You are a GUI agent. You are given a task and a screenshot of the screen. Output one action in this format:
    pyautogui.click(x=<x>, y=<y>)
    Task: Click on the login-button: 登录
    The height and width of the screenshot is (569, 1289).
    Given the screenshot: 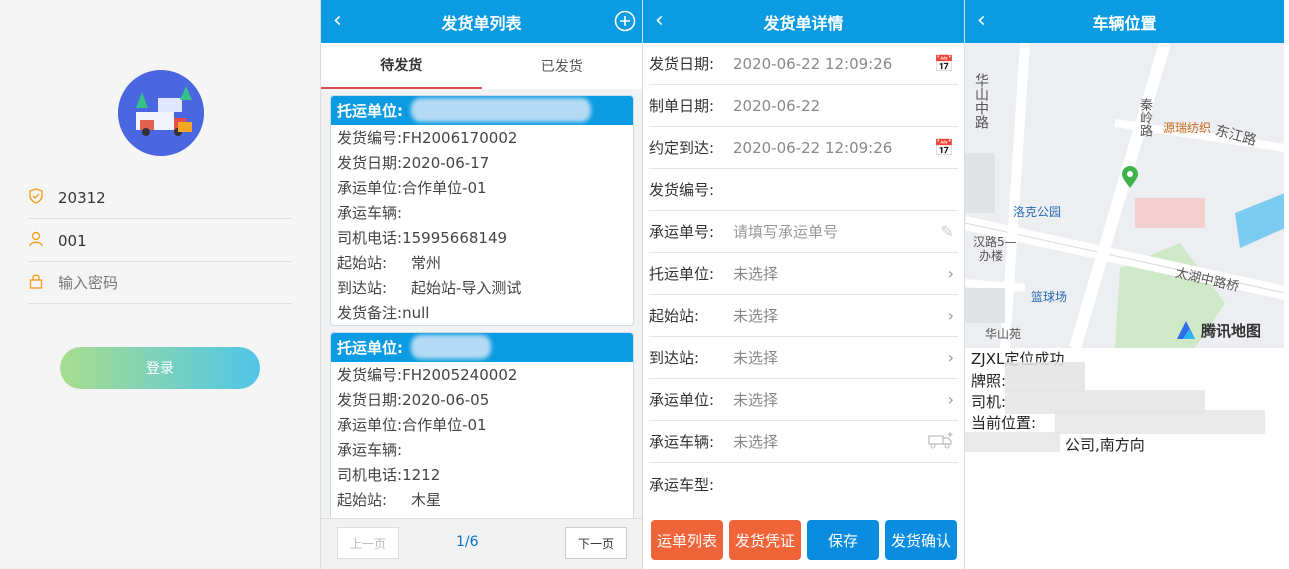 What is the action you would take?
    pyautogui.click(x=160, y=368)
    